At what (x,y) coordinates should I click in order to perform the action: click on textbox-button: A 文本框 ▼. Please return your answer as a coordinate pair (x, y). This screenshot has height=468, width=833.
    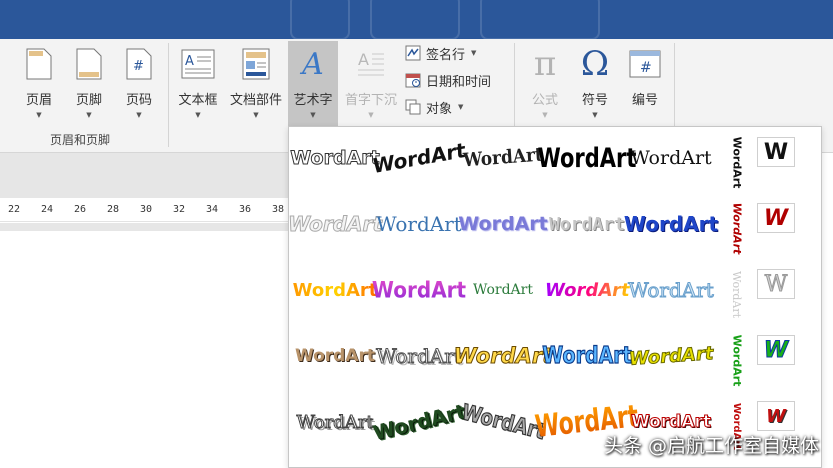
    Looking at the image, I should click on (198, 84).